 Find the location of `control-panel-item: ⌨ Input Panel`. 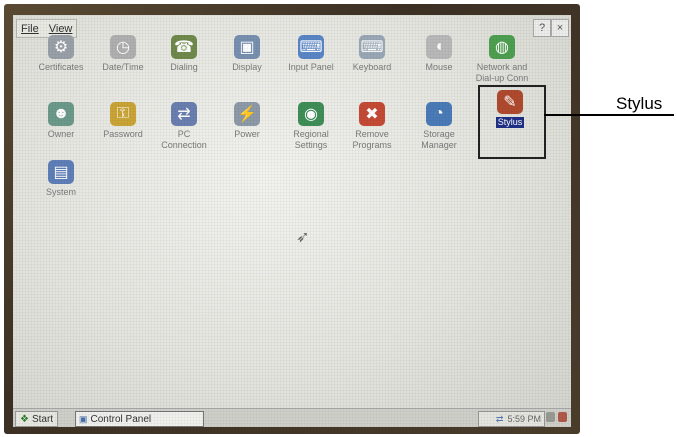

control-panel-item: ⌨ Input Panel is located at coordinates (311, 54).